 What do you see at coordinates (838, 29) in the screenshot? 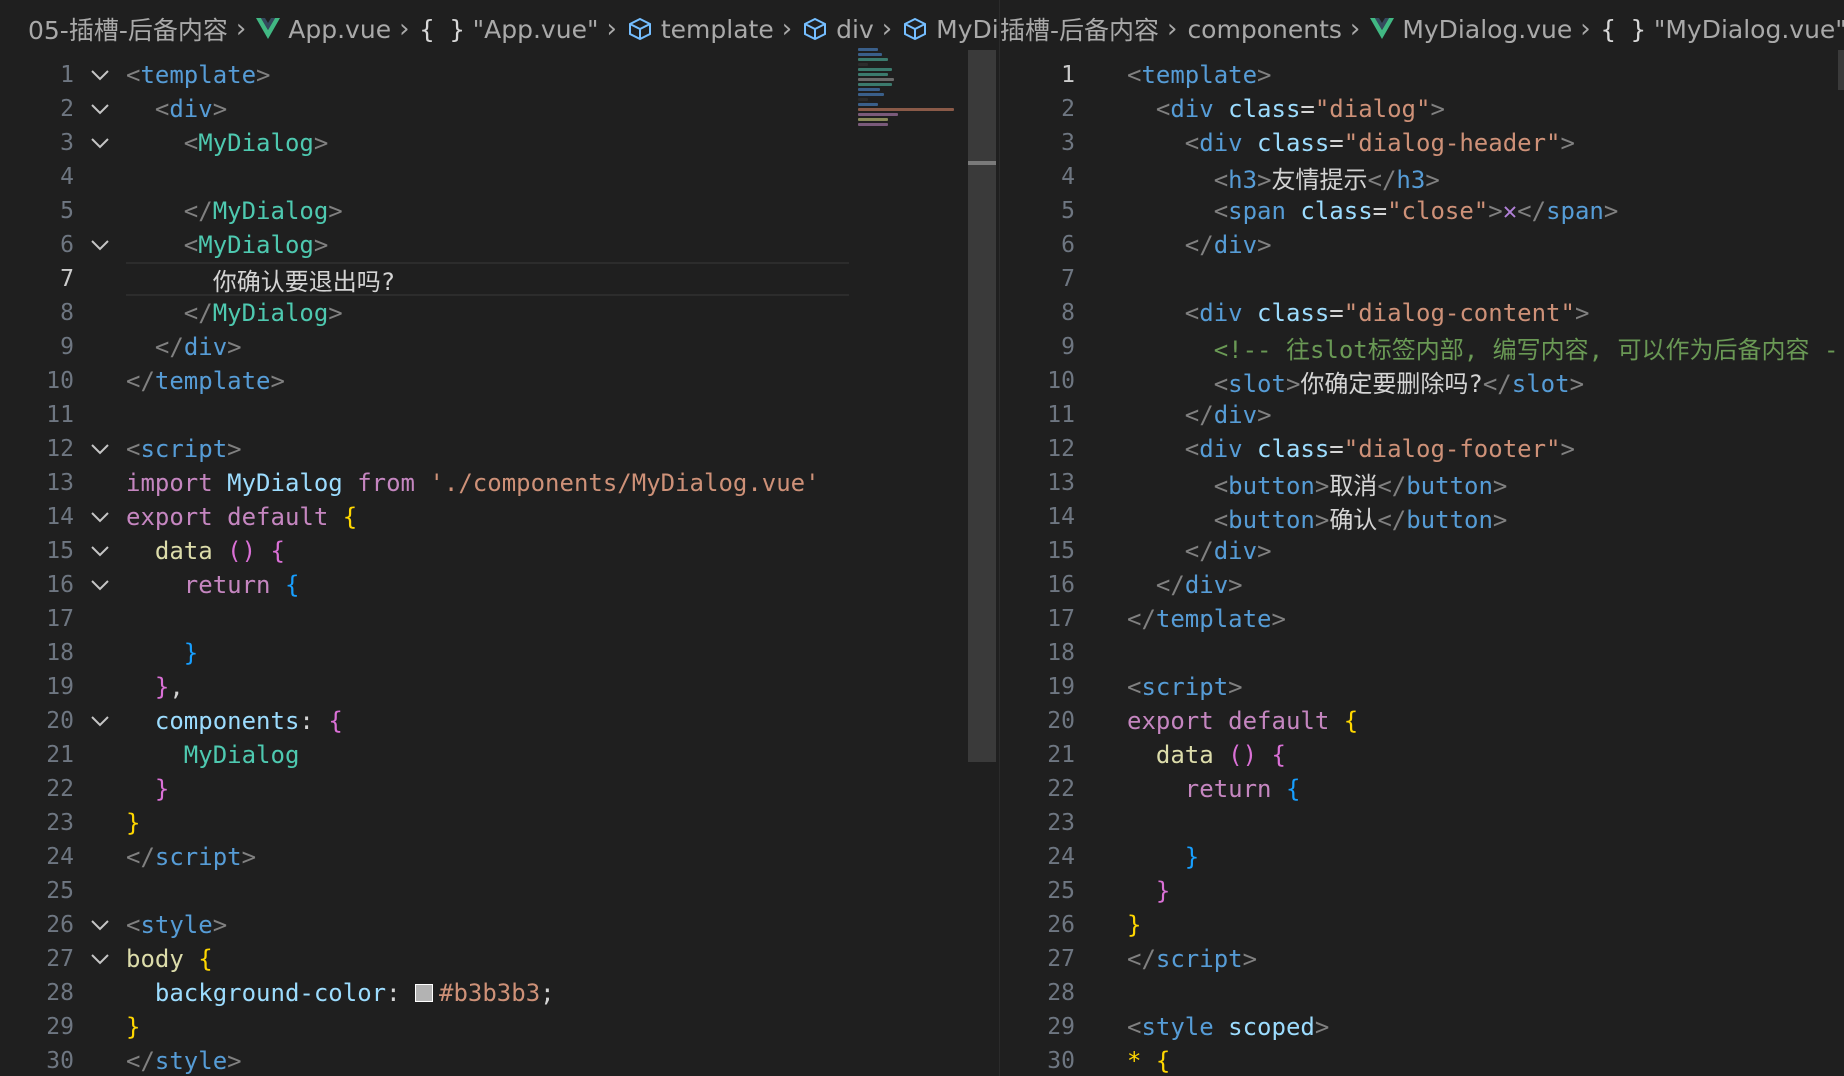
I see `breadcrumb-symbol: div` at bounding box center [838, 29].